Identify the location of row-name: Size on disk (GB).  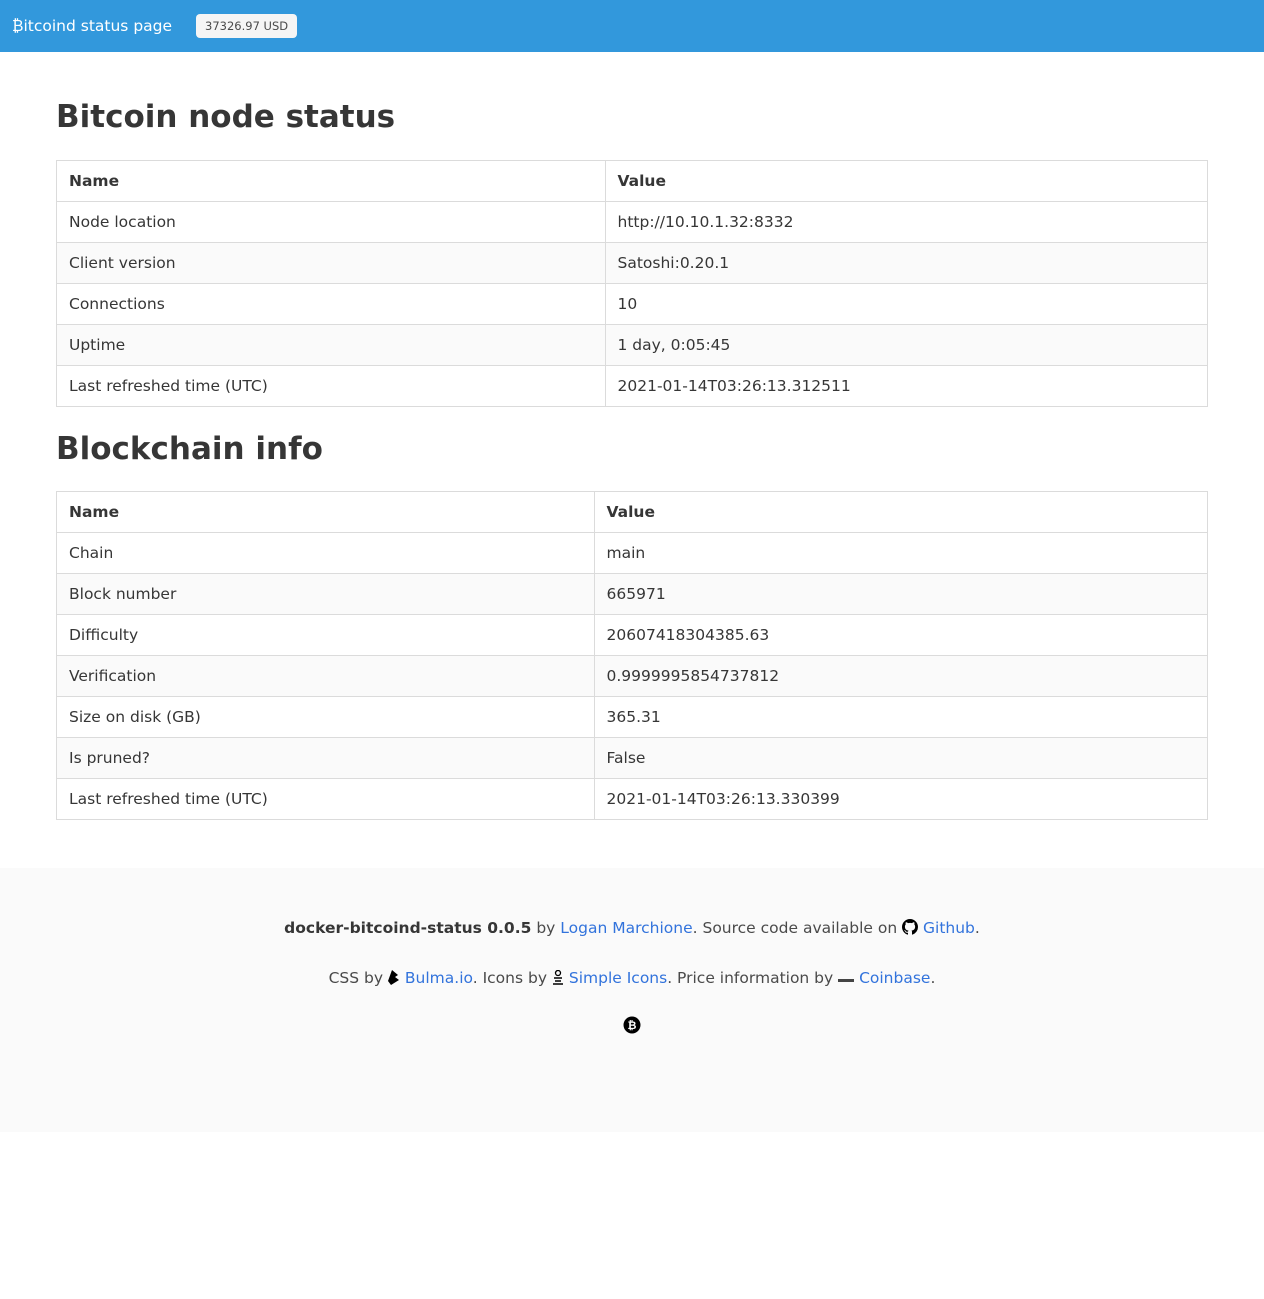
(325, 717).